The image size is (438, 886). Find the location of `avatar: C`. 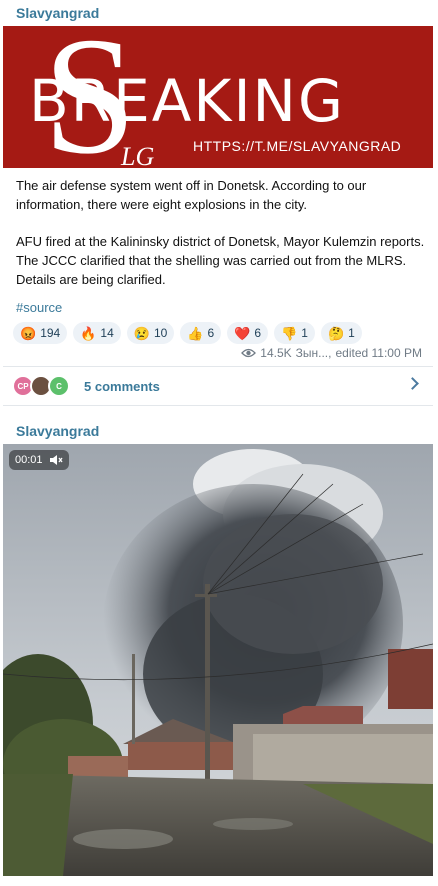

avatar: C is located at coordinates (59, 386).